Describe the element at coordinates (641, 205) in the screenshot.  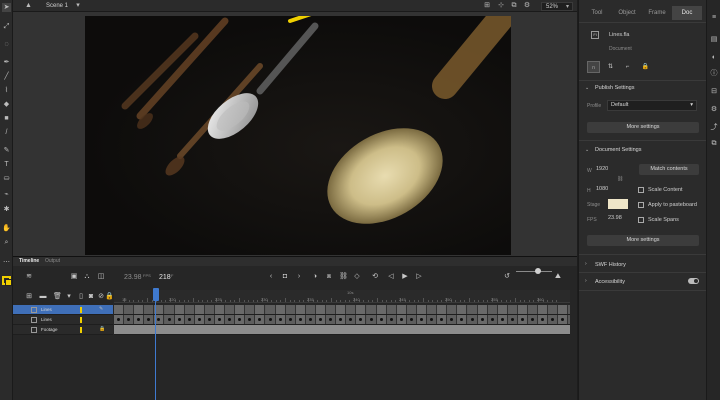
I see `apply-to-pasteboard-checkbox` at that location.